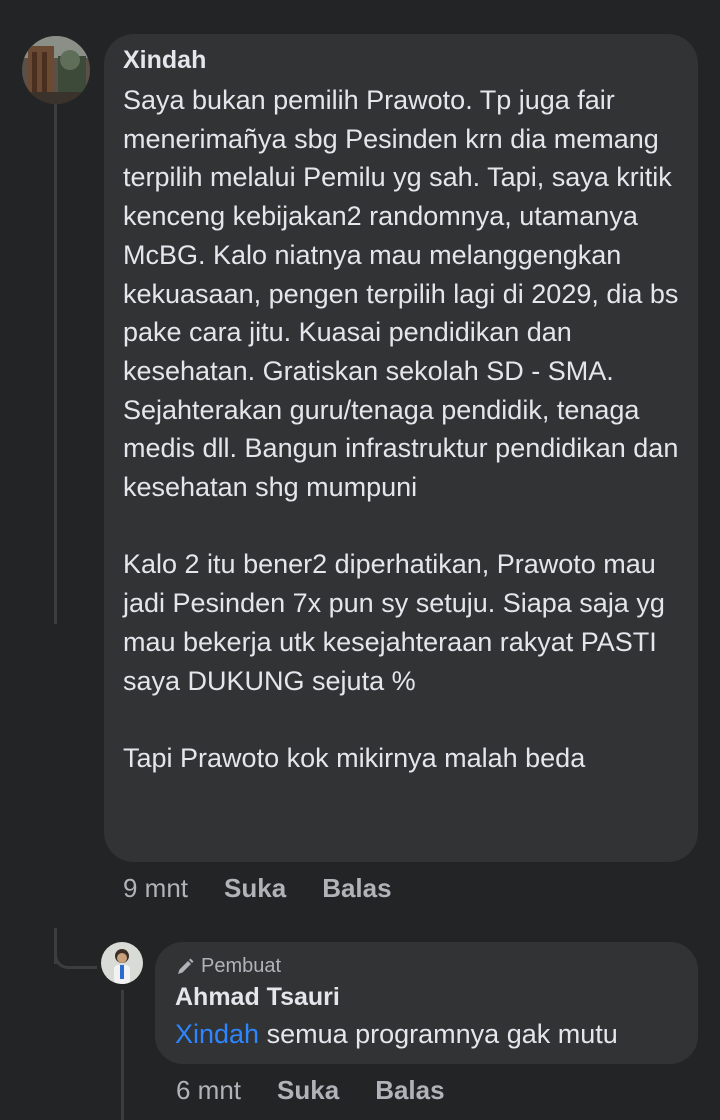 Image resolution: width=720 pixels, height=1120 pixels. What do you see at coordinates (155, 888) in the screenshot?
I see `comment-time: 9 mnt` at bounding box center [155, 888].